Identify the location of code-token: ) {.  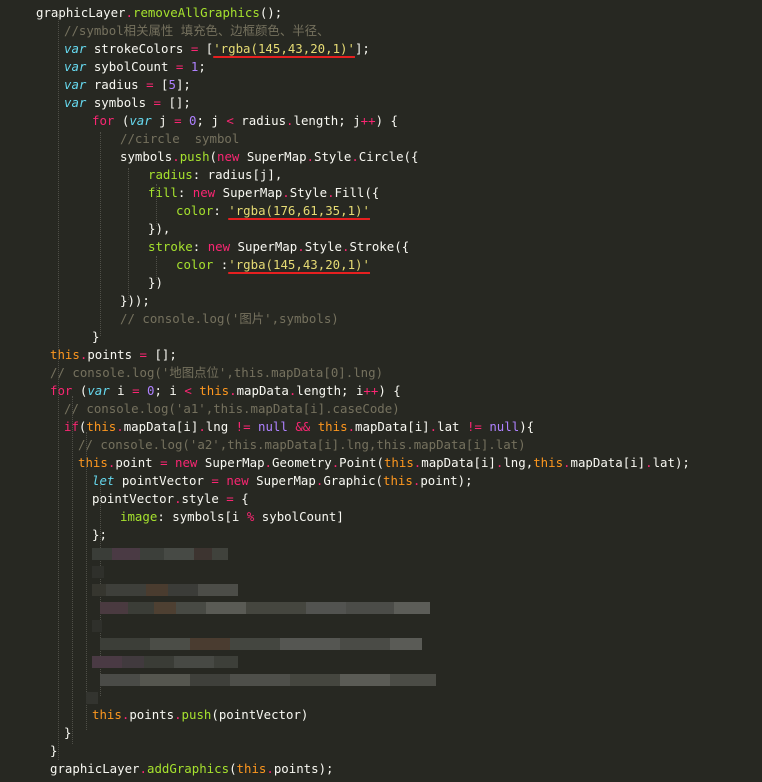
(389, 390).